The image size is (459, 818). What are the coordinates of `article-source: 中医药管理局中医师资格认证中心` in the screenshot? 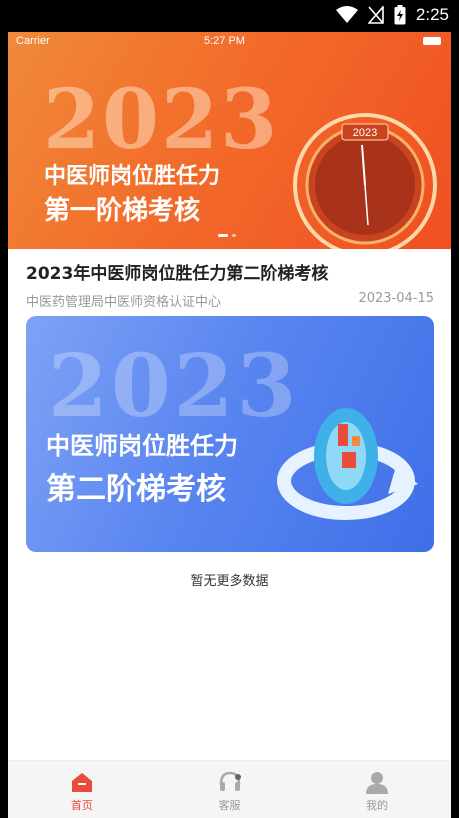 It's located at (124, 302).